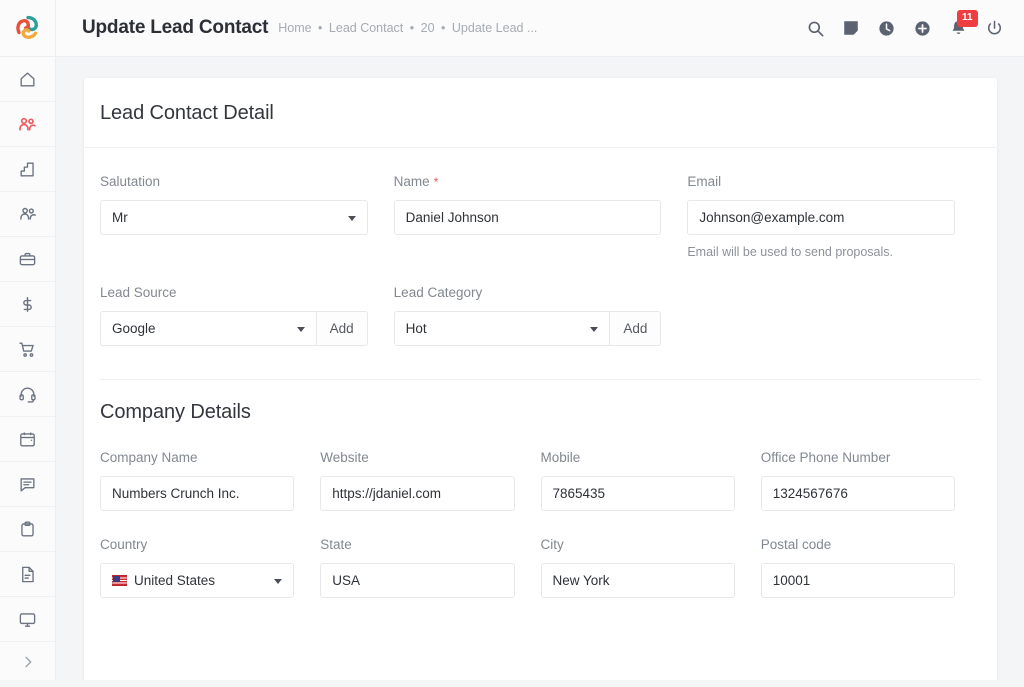 Image resolution: width=1024 pixels, height=687 pixels. What do you see at coordinates (175, 580) in the screenshot?
I see `country-value: United States` at bounding box center [175, 580].